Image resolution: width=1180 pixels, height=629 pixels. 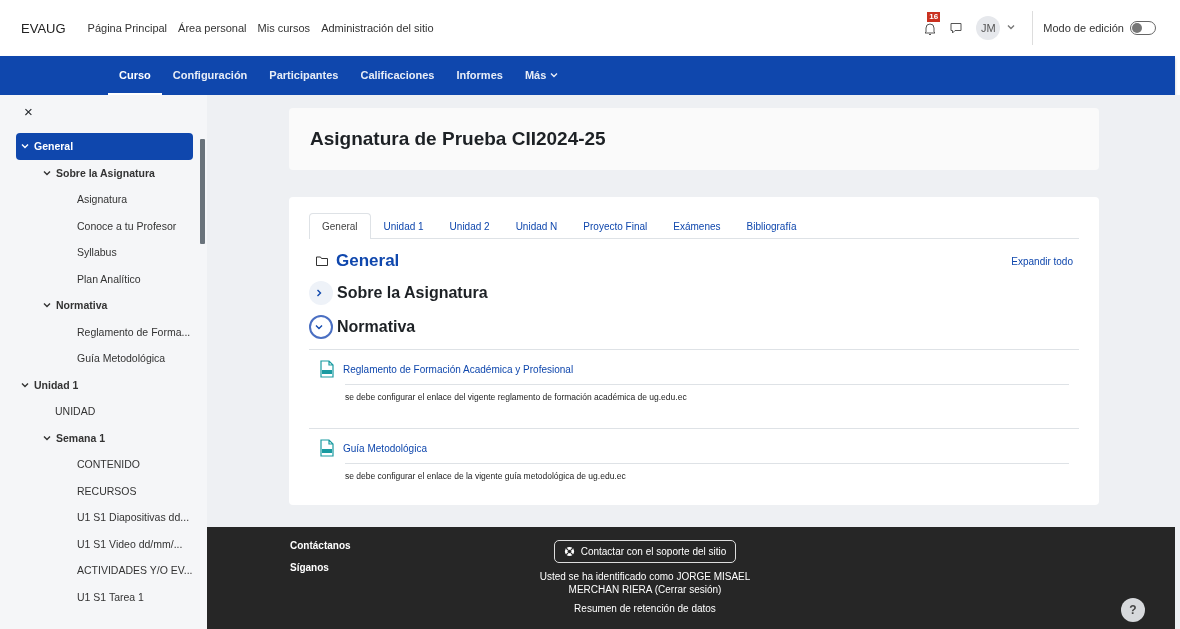 What do you see at coordinates (104, 437) in the screenshot?
I see `sidebar-section: Semana 1` at bounding box center [104, 437].